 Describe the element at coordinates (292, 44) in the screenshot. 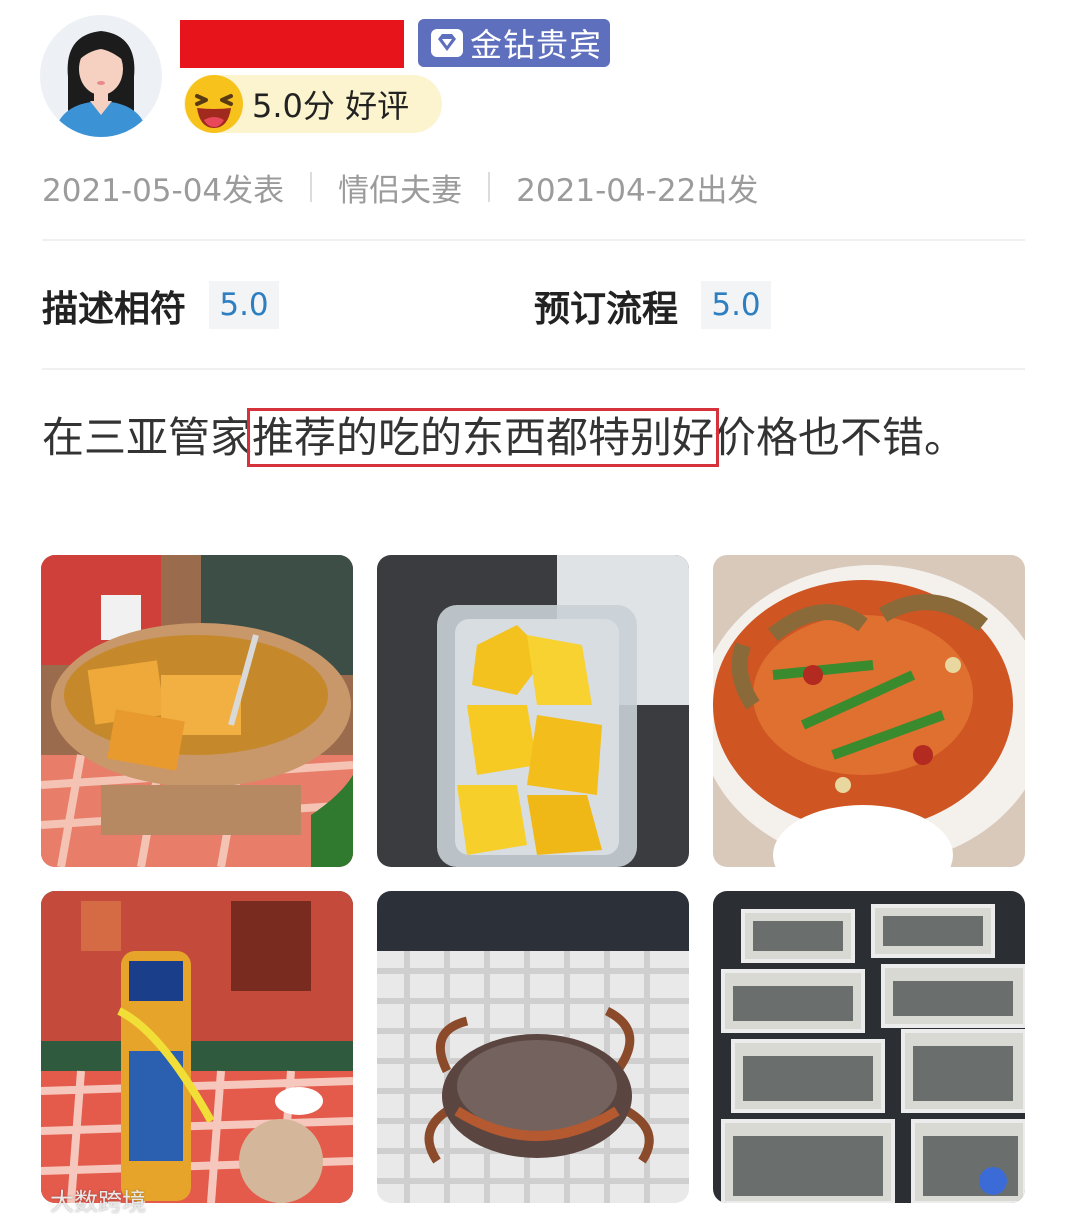

I see `username-redacted` at that location.